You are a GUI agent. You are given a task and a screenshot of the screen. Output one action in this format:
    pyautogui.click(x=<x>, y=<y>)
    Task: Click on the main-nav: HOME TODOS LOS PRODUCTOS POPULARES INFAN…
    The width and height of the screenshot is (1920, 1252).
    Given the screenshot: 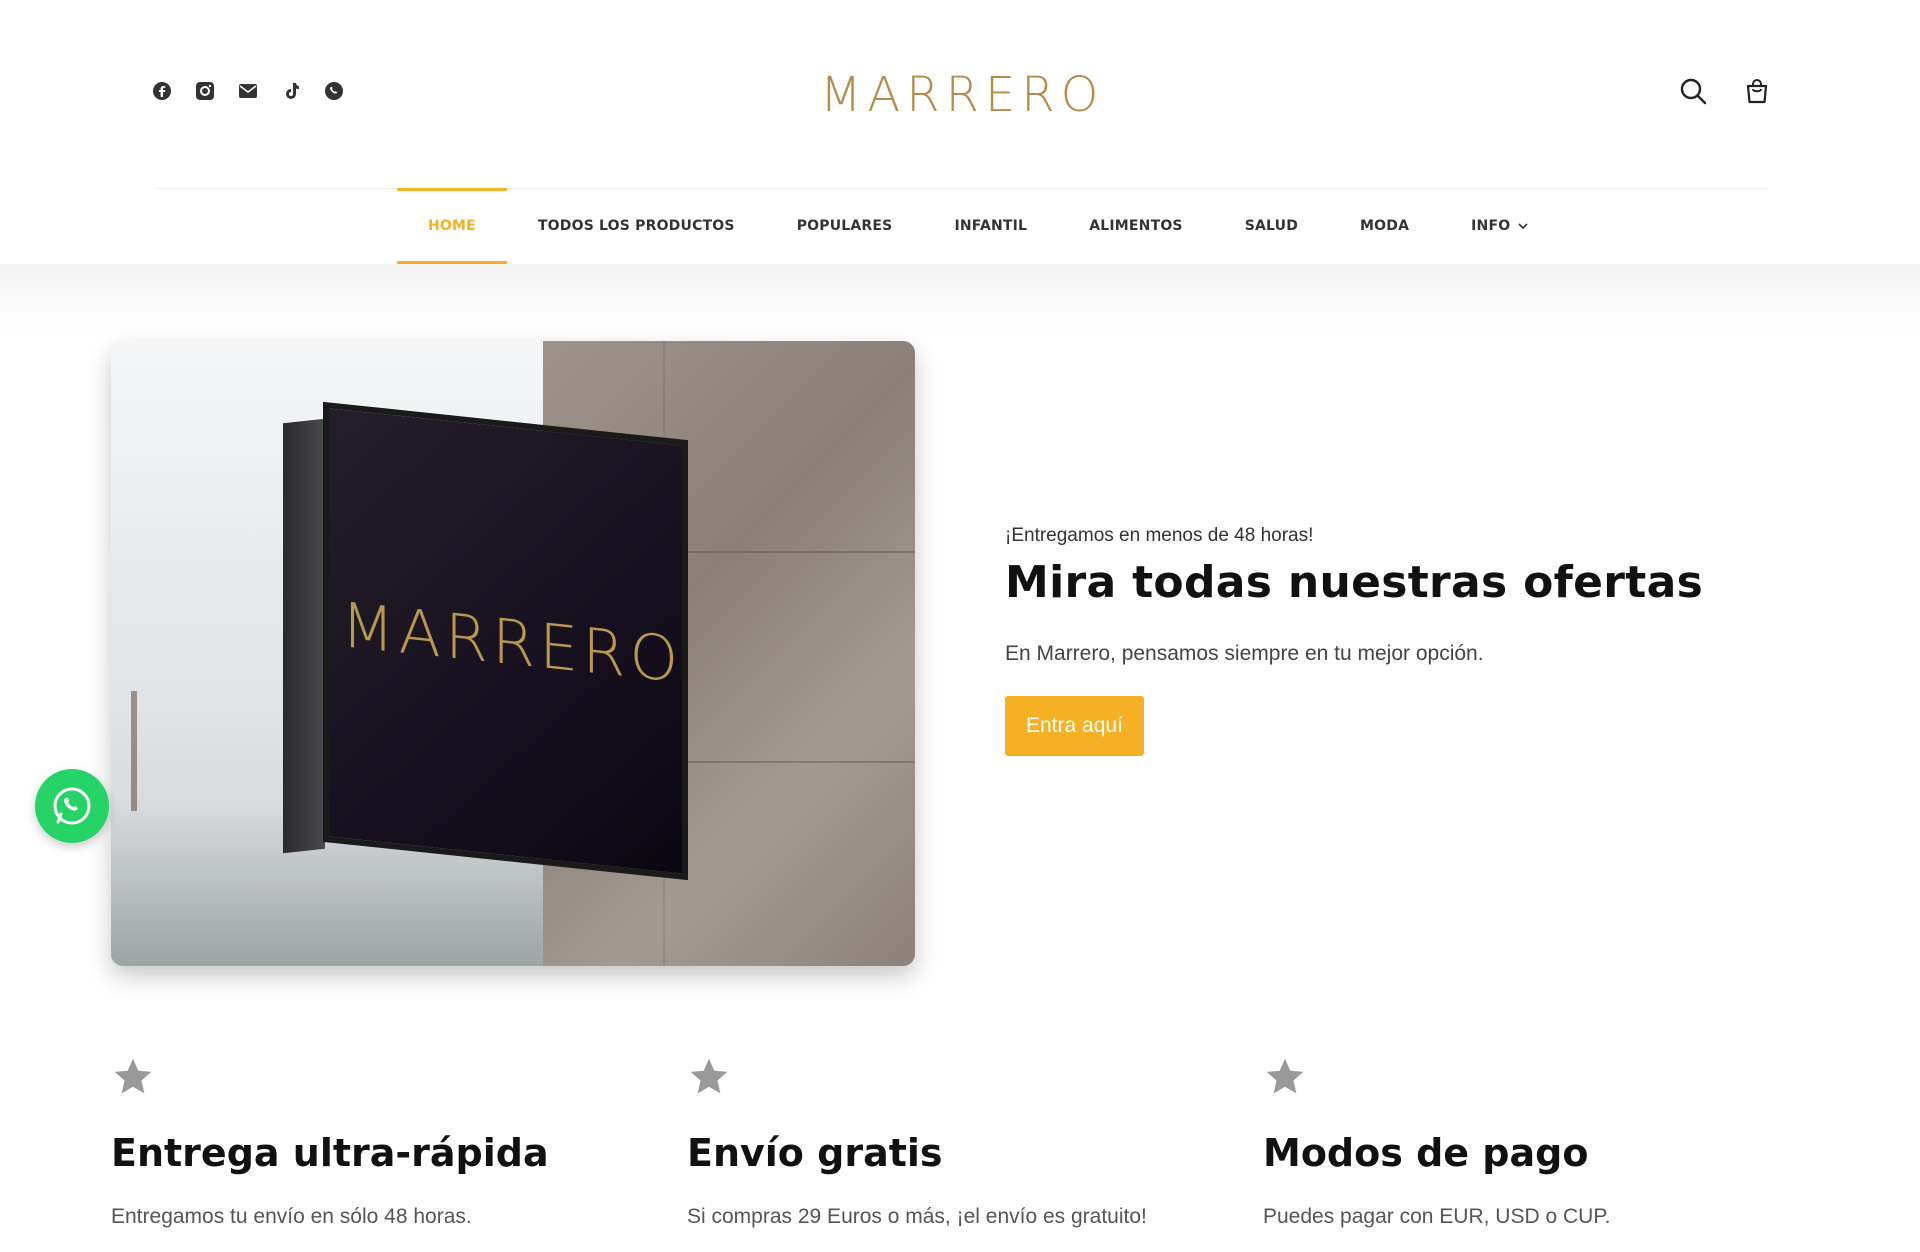 What is the action you would take?
    pyautogui.click(x=978, y=226)
    